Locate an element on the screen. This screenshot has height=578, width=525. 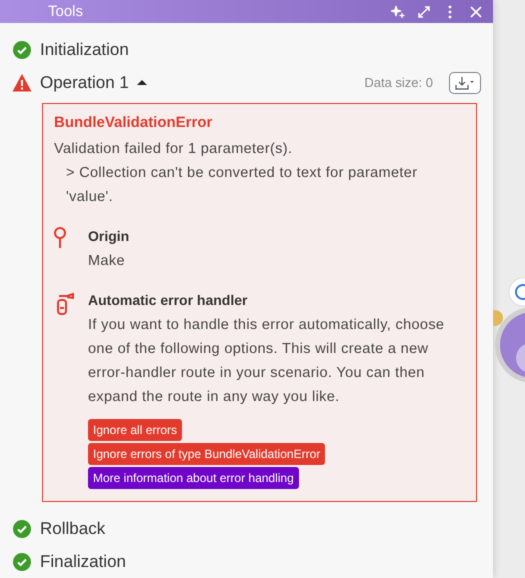
pin-icon is located at coordinates (60, 238).